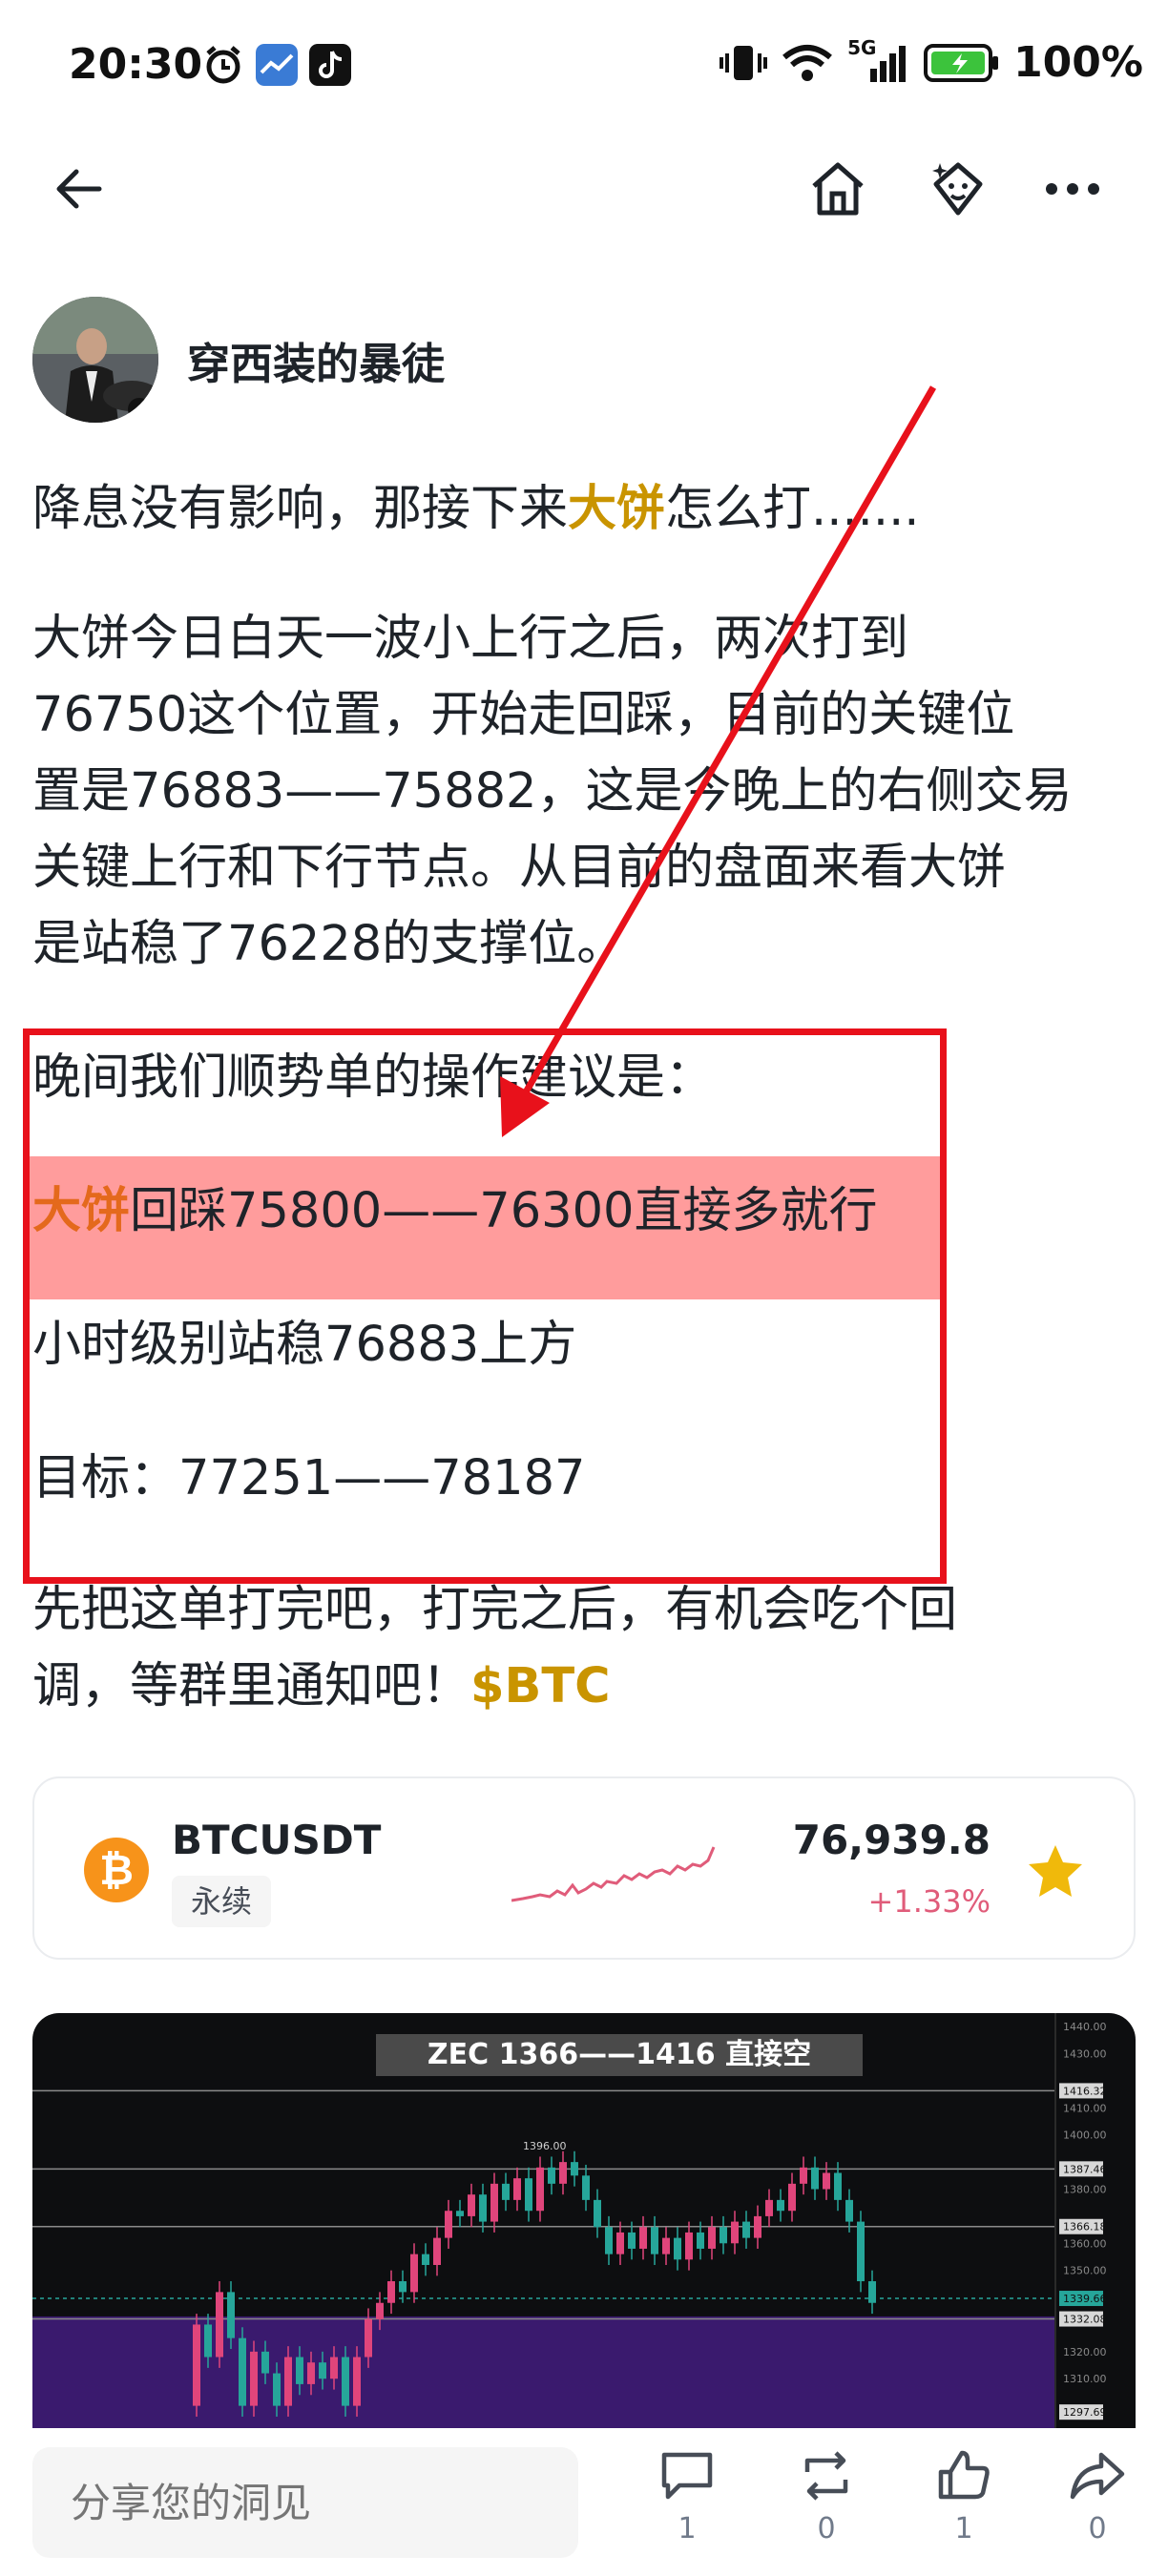  Describe the element at coordinates (1085, 2320) in the screenshot. I see `chart-axis-label: 1332.08` at that location.